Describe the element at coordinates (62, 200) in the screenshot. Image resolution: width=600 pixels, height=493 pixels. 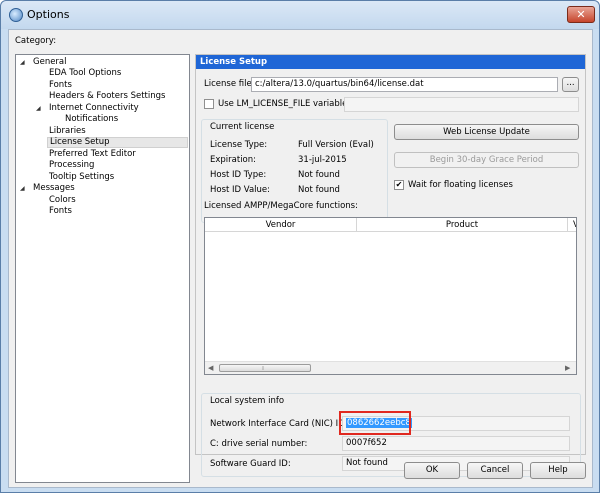
I see `tree-item-colors: Colors` at that location.